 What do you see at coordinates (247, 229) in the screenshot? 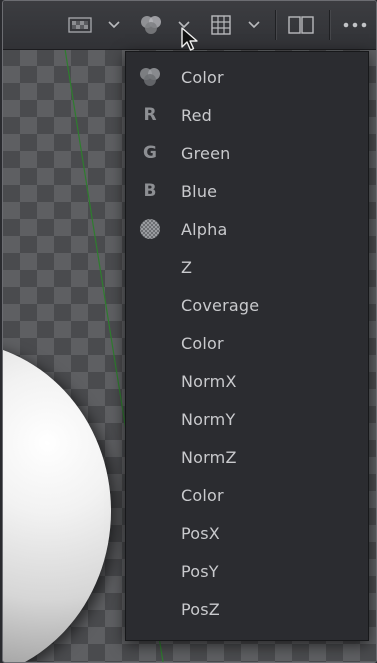
I see `menu-item-alpha: Alpha` at bounding box center [247, 229].